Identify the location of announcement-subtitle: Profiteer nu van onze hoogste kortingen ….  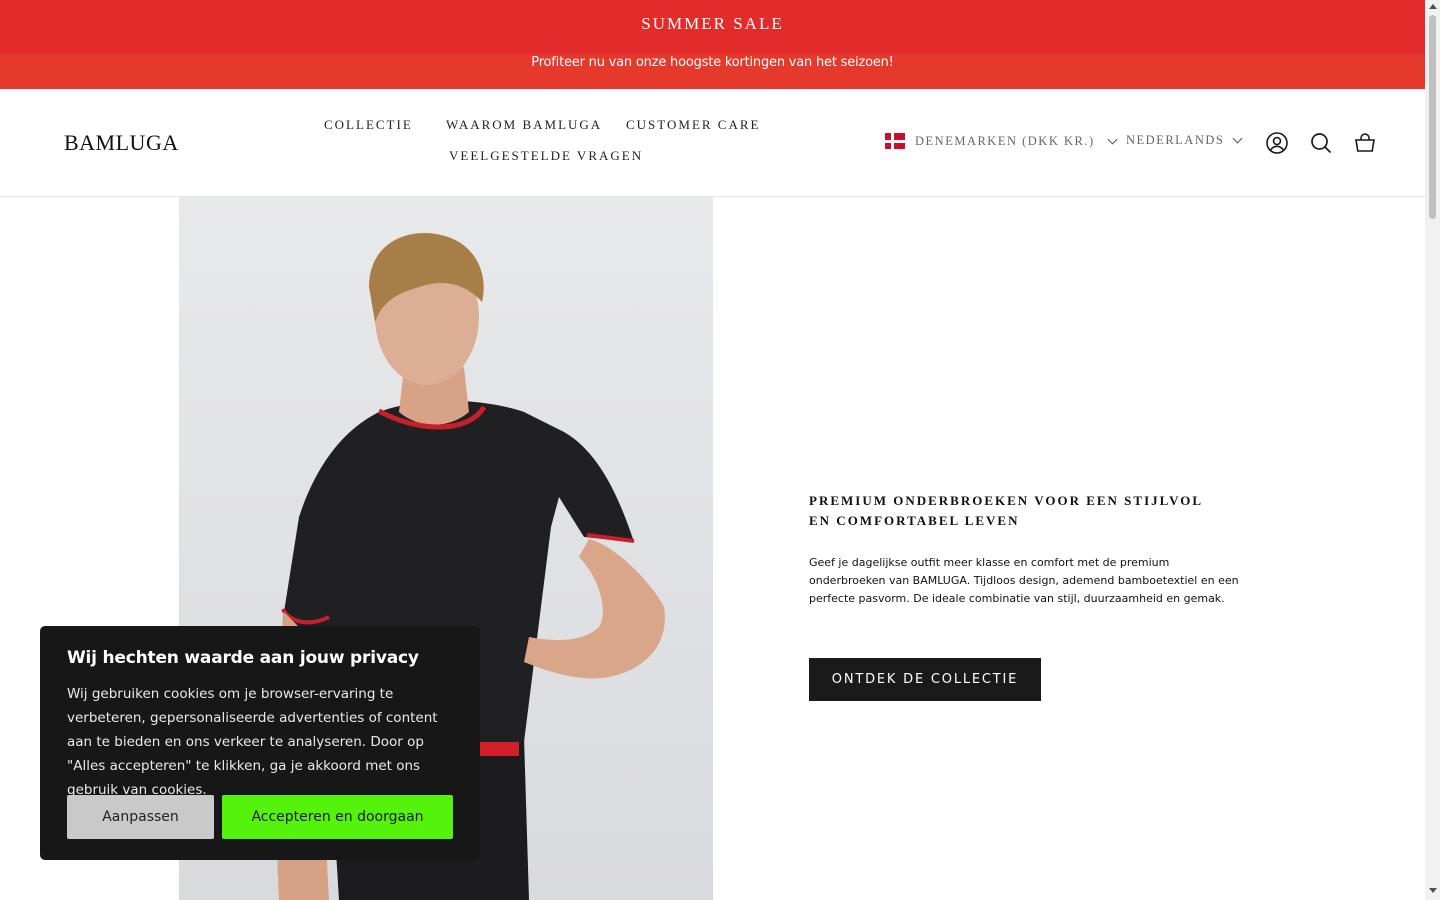
(712, 62).